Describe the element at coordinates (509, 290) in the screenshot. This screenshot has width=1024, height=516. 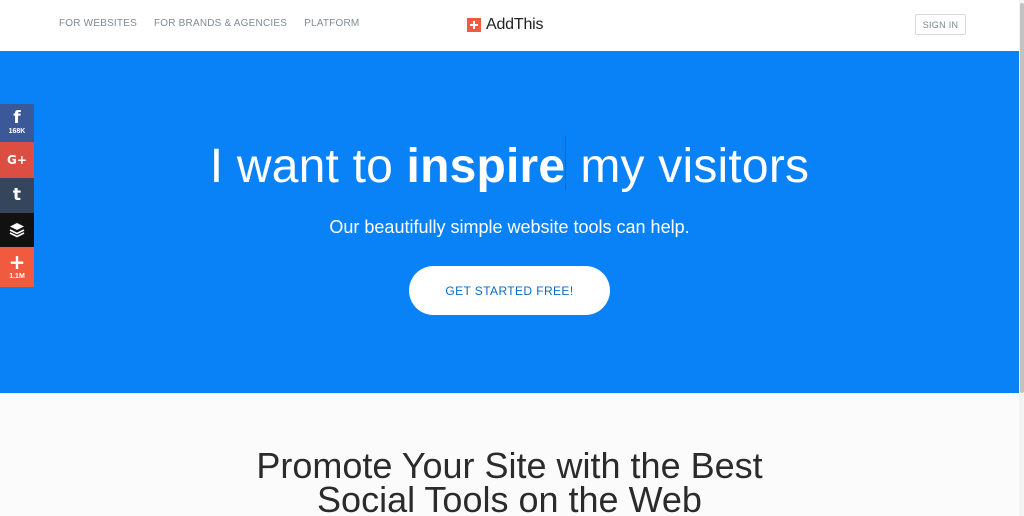
I see `get-started-button: GET STARTED FREE!` at that location.